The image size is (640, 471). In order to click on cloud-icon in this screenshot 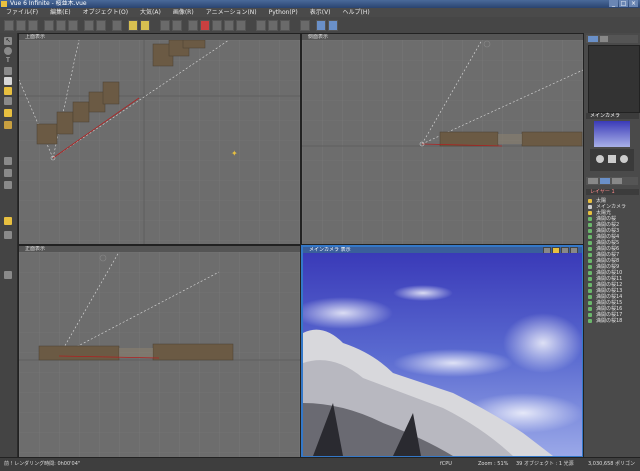, I will do `click(8, 81)`.